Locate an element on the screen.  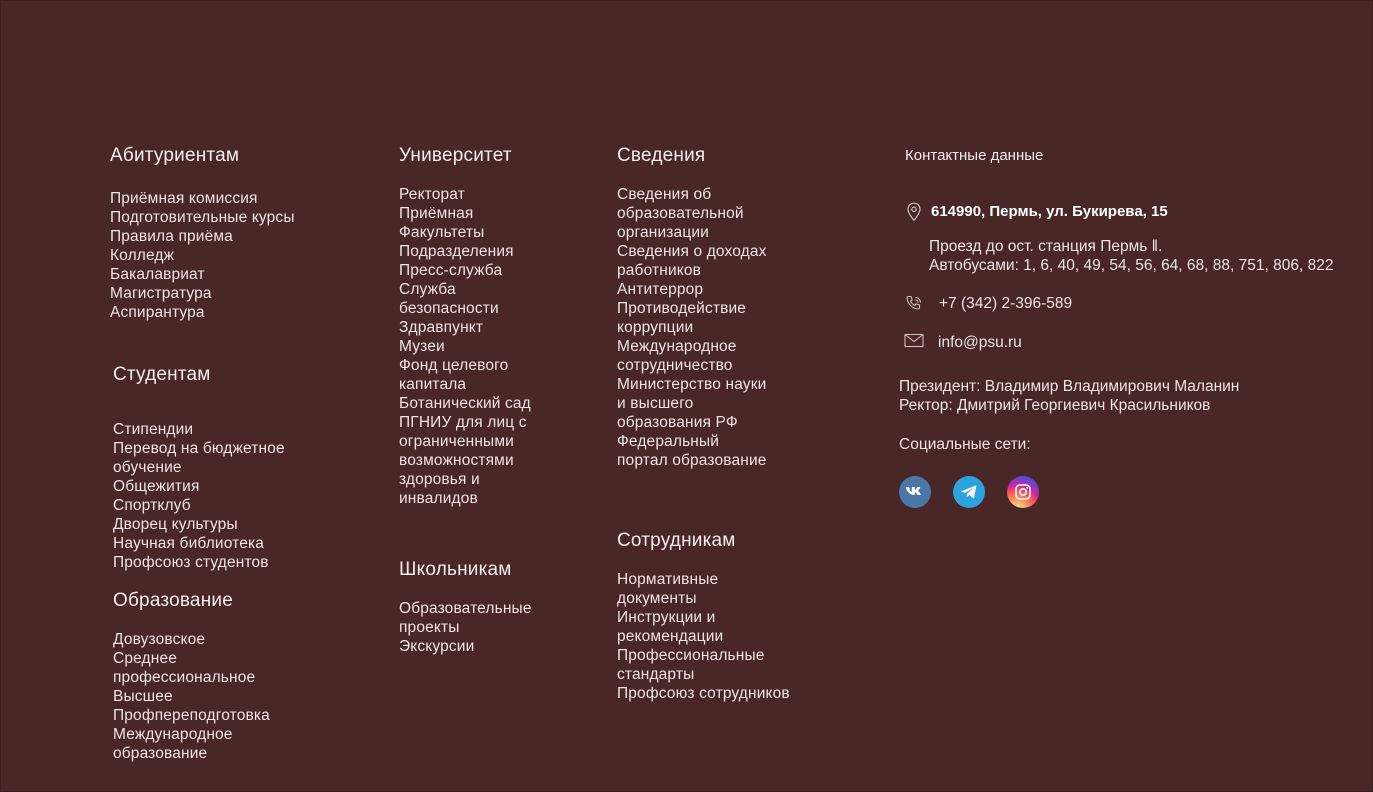
social-links is located at coordinates (1134, 492).